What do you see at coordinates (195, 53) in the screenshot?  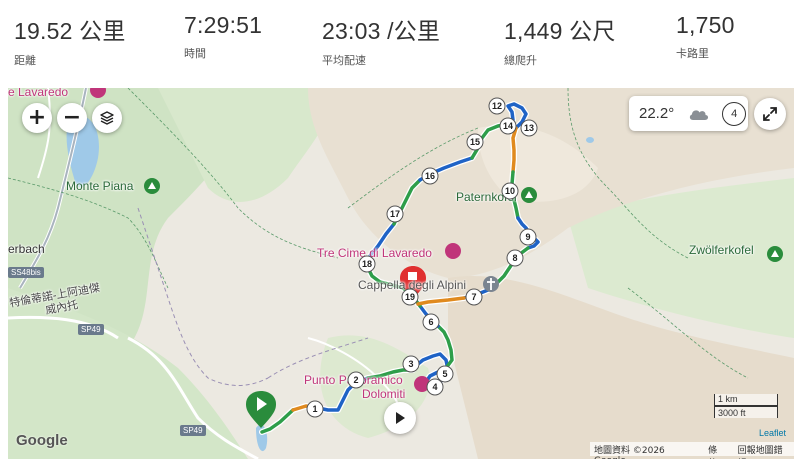 I see `stat-label: 時間` at bounding box center [195, 53].